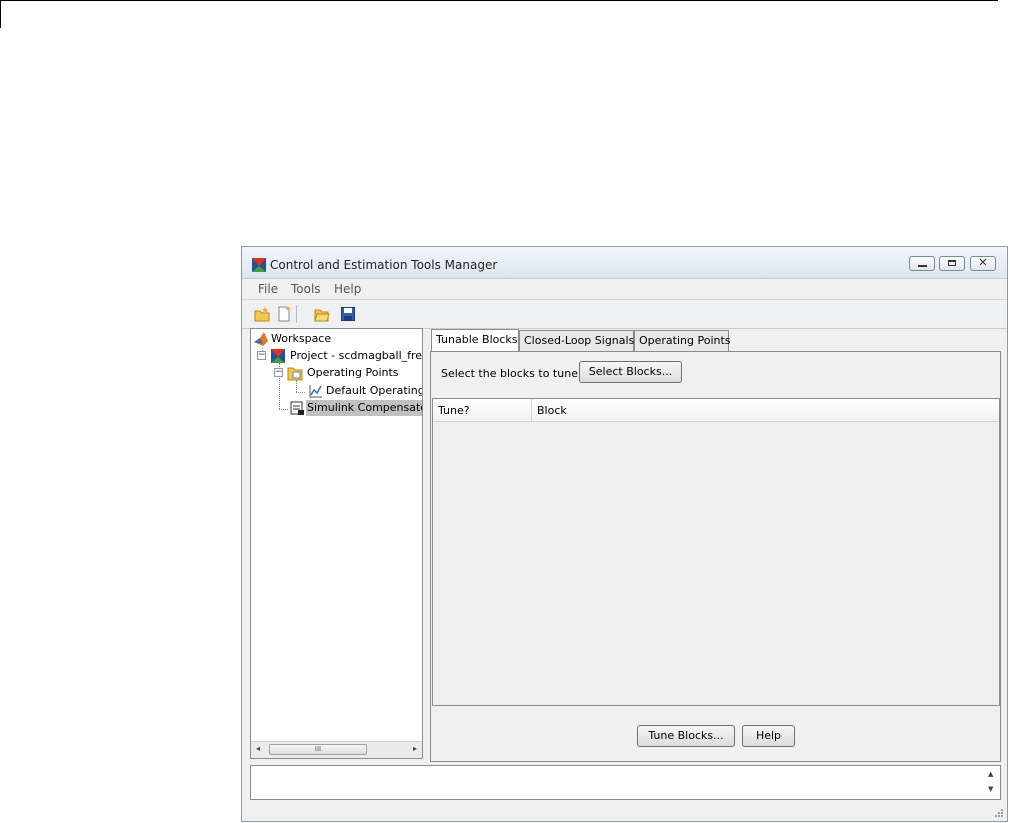 Image resolution: width=1010 pixels, height=823 pixels. Describe the element at coordinates (315, 391) in the screenshot. I see `operating-point-icon` at that location.